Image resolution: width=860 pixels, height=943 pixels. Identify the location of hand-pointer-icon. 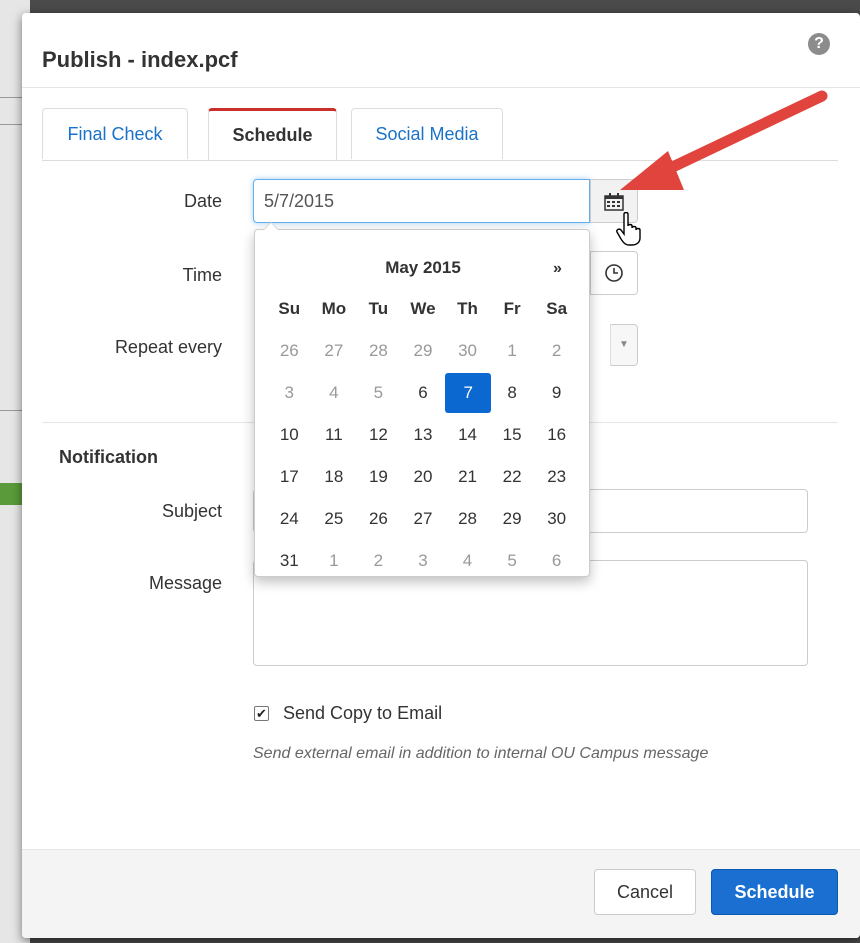
(628, 229).